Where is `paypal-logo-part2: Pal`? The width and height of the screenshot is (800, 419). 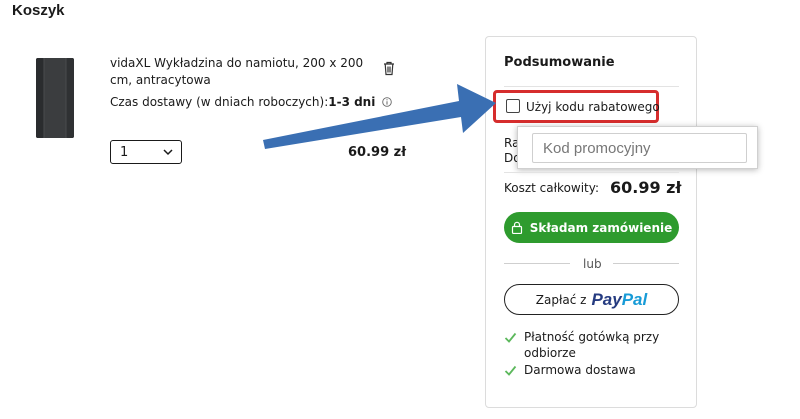 paypal-logo-part2: Pal is located at coordinates (634, 299).